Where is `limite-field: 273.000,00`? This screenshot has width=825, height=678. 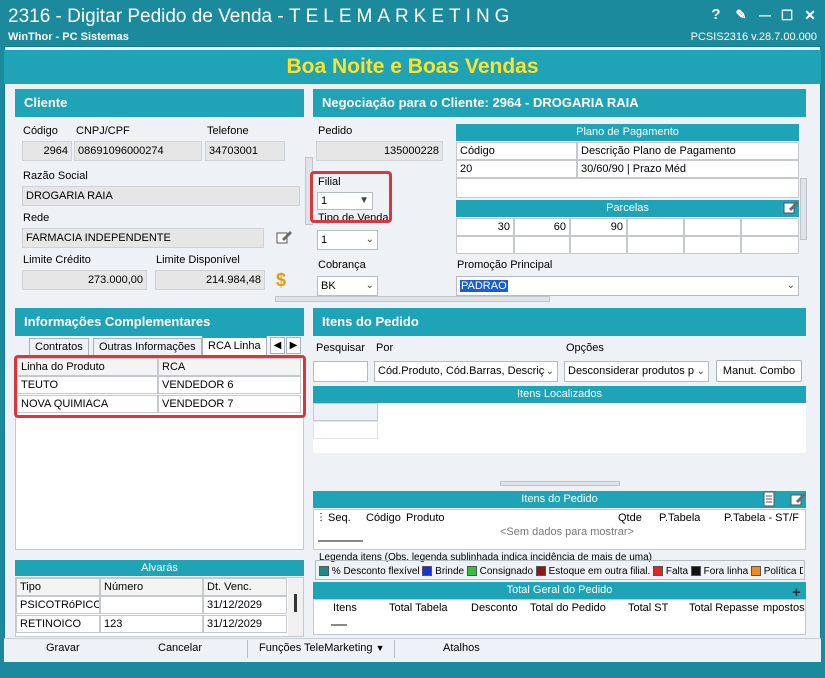
limite-field: 273.000,00 is located at coordinates (84, 280).